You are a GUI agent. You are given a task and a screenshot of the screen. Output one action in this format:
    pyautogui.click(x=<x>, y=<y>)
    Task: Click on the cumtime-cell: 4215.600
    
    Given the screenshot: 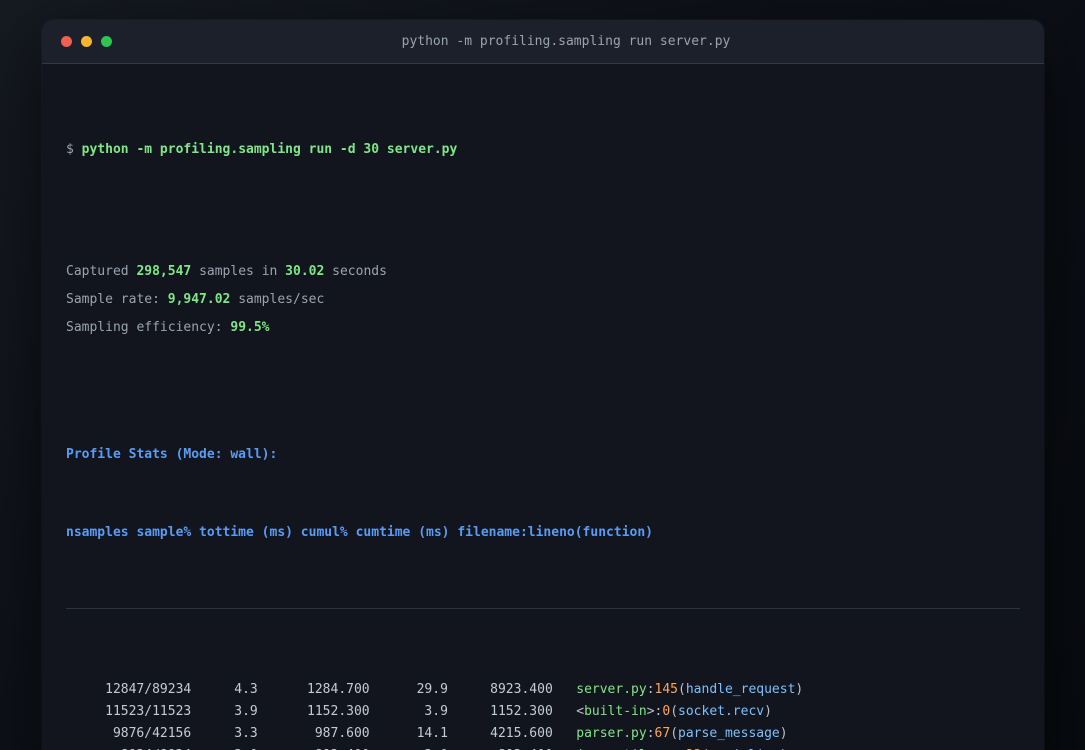 What is the action you would take?
    pyautogui.click(x=521, y=733)
    